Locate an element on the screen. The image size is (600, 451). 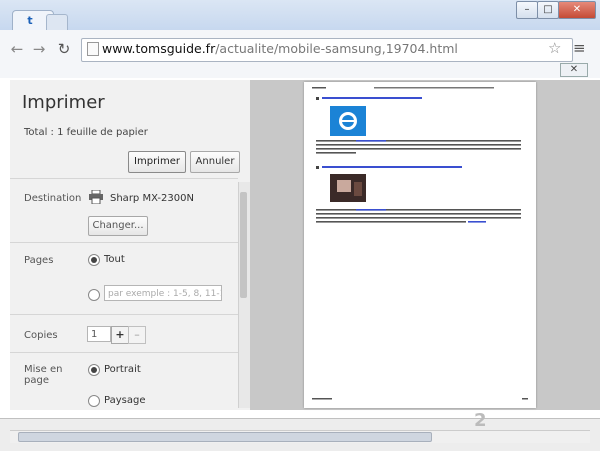
print-preview-close-icon: ✕ is located at coordinates (574, 70).